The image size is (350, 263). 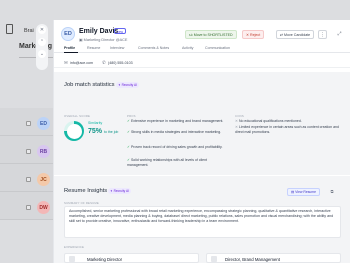 What do you see at coordinates (104, 62) in the screenshot?
I see `phone-icon: ✆` at bounding box center [104, 62].